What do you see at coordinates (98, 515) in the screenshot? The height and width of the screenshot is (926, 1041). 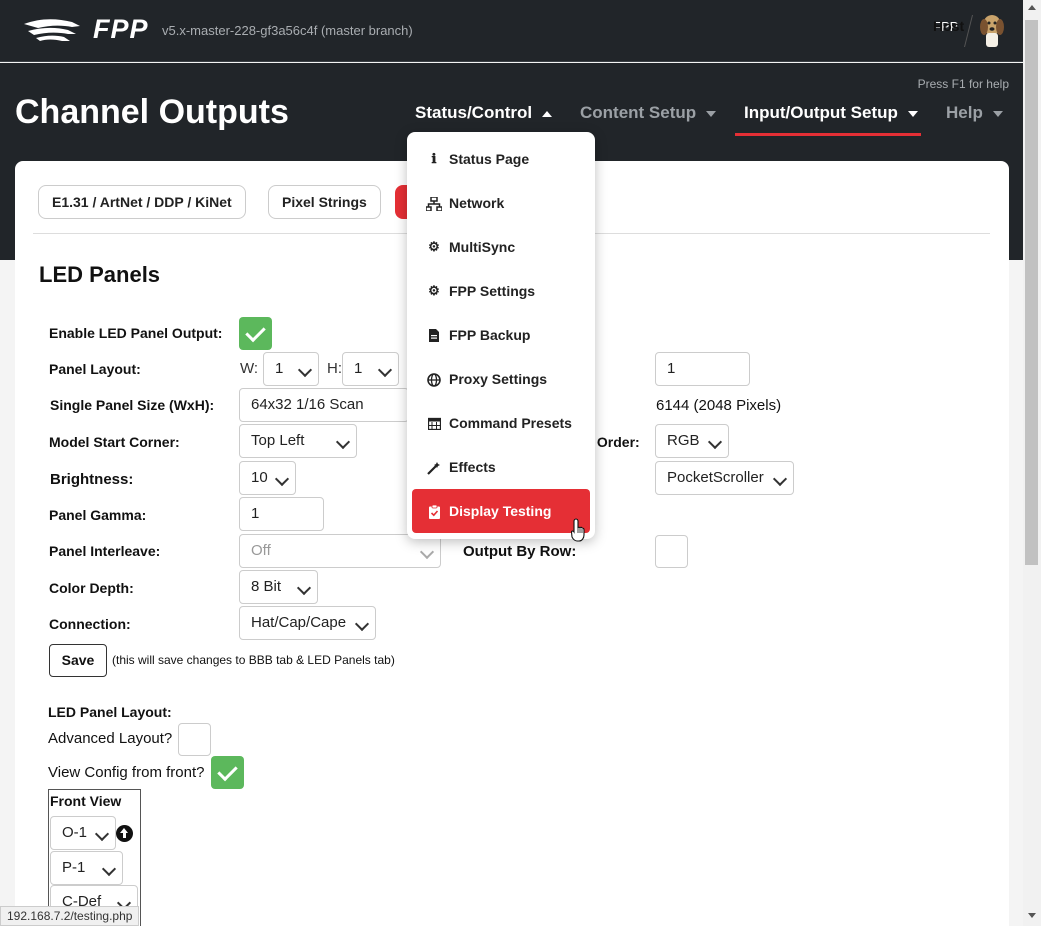 I see `gamma-label: Panel Gamma:` at bounding box center [98, 515].